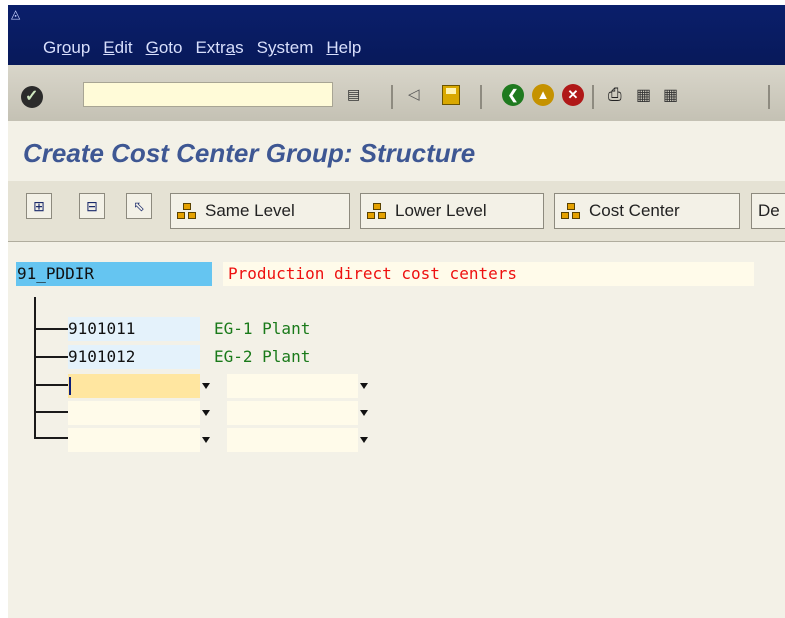 This screenshot has height=618, width=785. I want to click on save-icon, so click(451, 95).